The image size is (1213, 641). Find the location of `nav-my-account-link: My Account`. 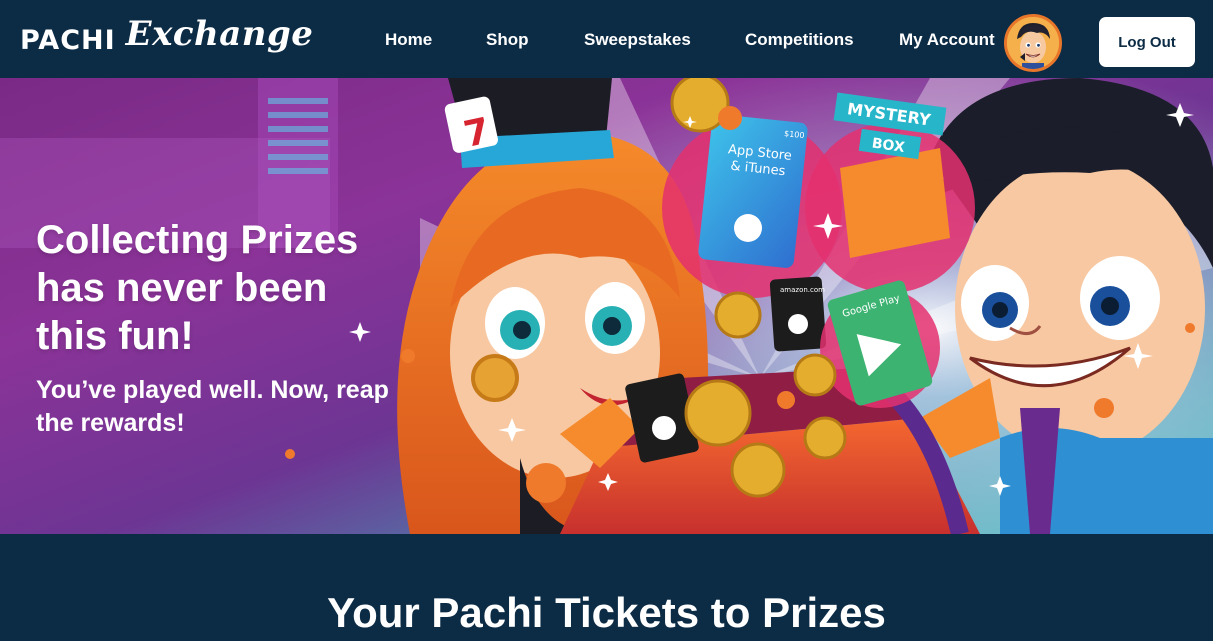

nav-my-account-link: My Account is located at coordinates (947, 40).